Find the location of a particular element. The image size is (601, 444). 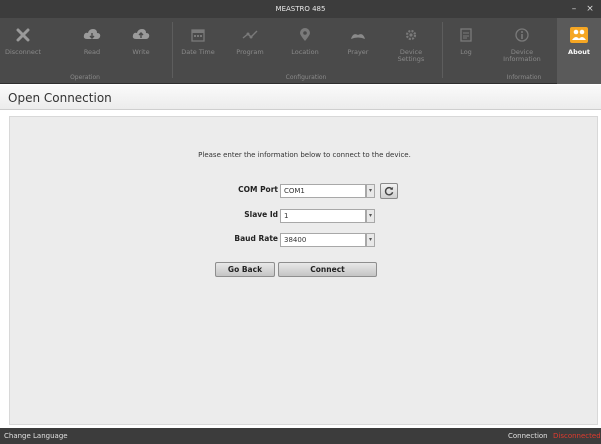

page-header: Open Connection is located at coordinates (300, 97).